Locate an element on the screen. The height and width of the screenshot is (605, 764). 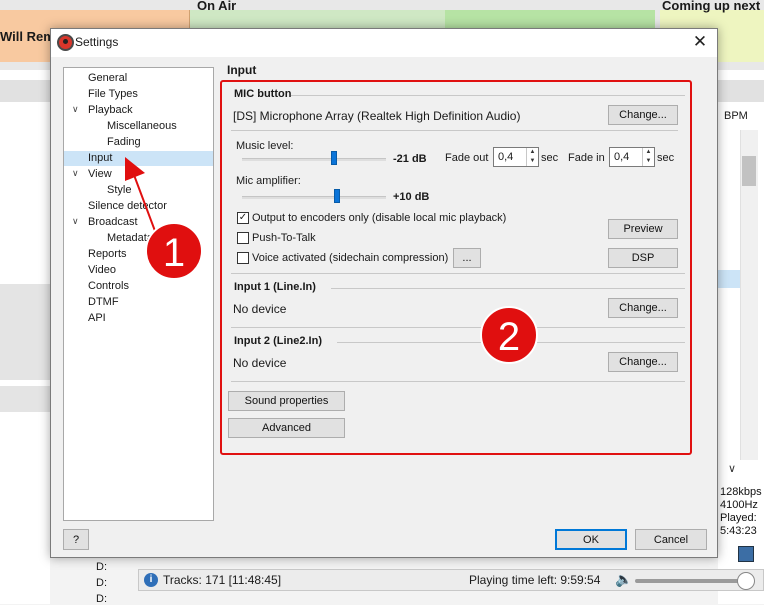
playing-time-left: Playing time left: 9:59:54 is located at coordinates (535, 580).